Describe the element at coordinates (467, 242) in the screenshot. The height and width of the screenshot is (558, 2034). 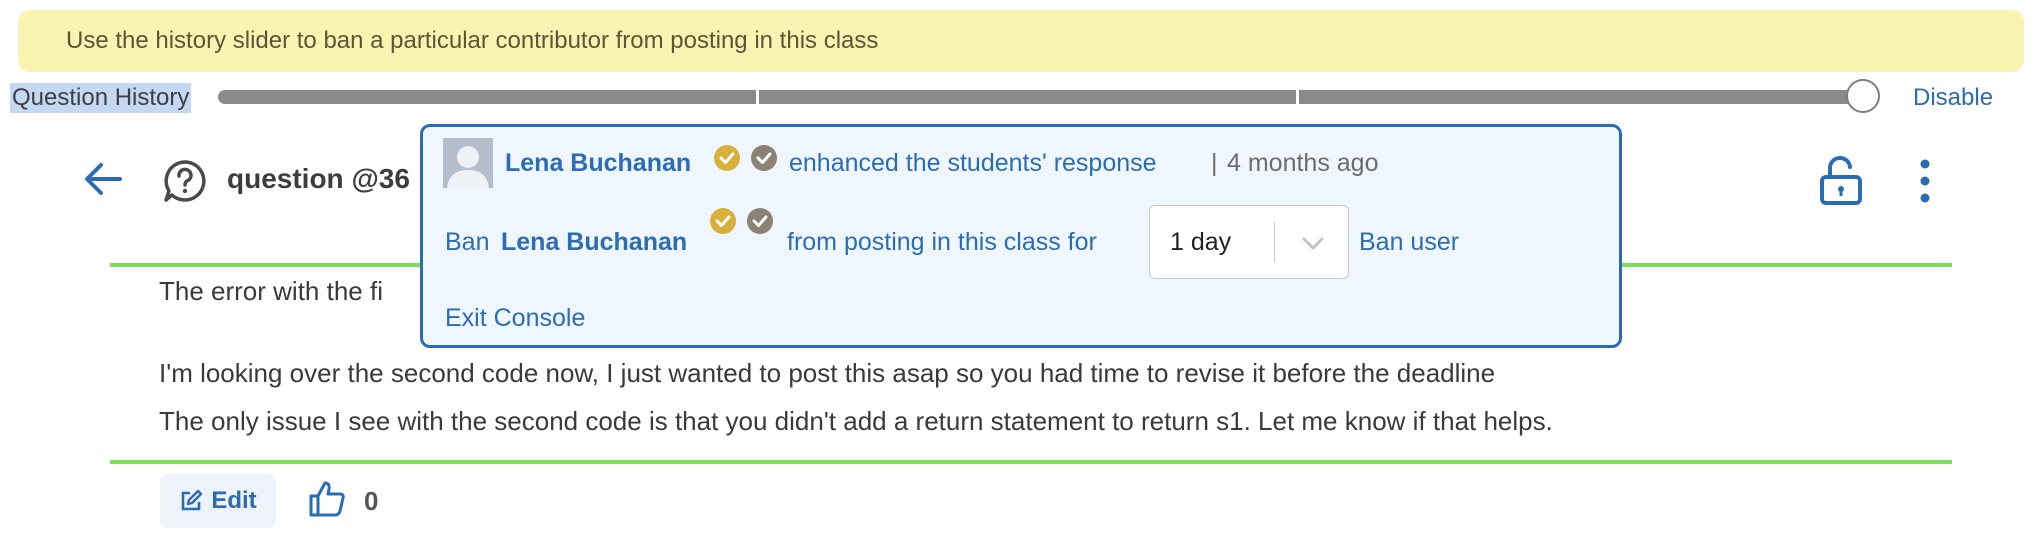
I see `ban-prefix: Ban` at that location.